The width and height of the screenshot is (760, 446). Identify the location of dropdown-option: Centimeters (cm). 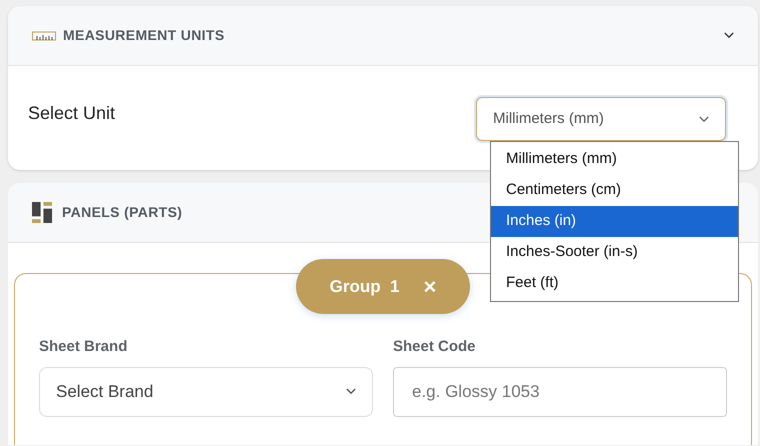
(614, 190).